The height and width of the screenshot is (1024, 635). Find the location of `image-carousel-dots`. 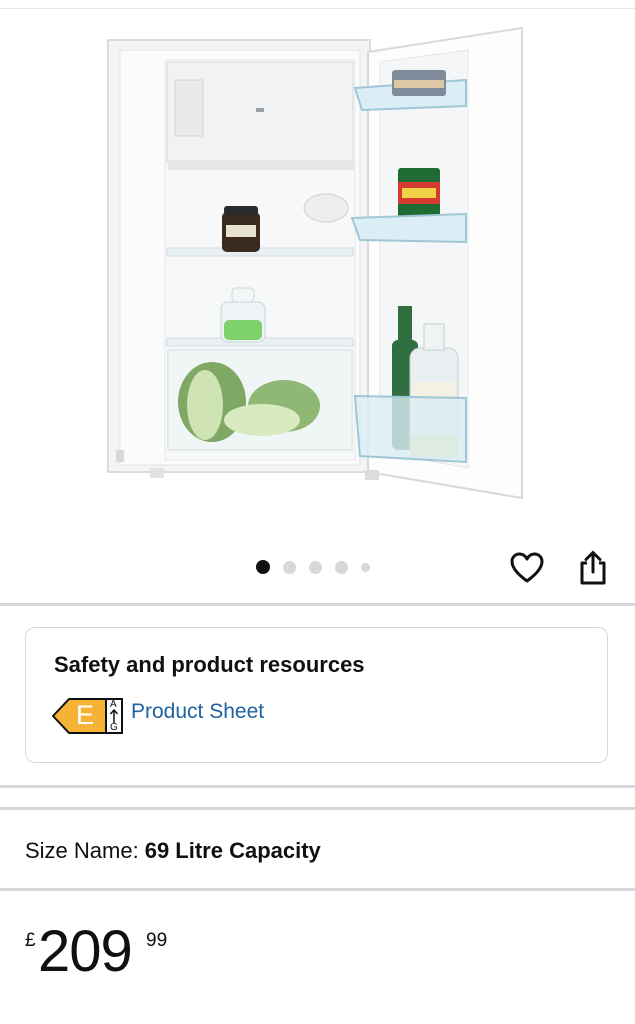

image-carousel-dots is located at coordinates (319, 567).